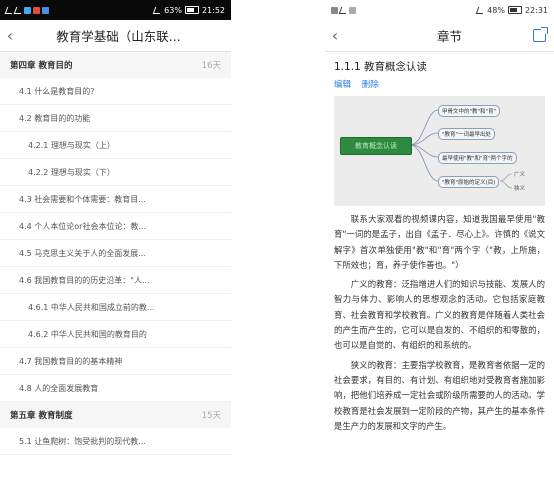 This screenshot has width=554, height=498. Describe the element at coordinates (540, 34) in the screenshot. I see `share-icon` at that location.